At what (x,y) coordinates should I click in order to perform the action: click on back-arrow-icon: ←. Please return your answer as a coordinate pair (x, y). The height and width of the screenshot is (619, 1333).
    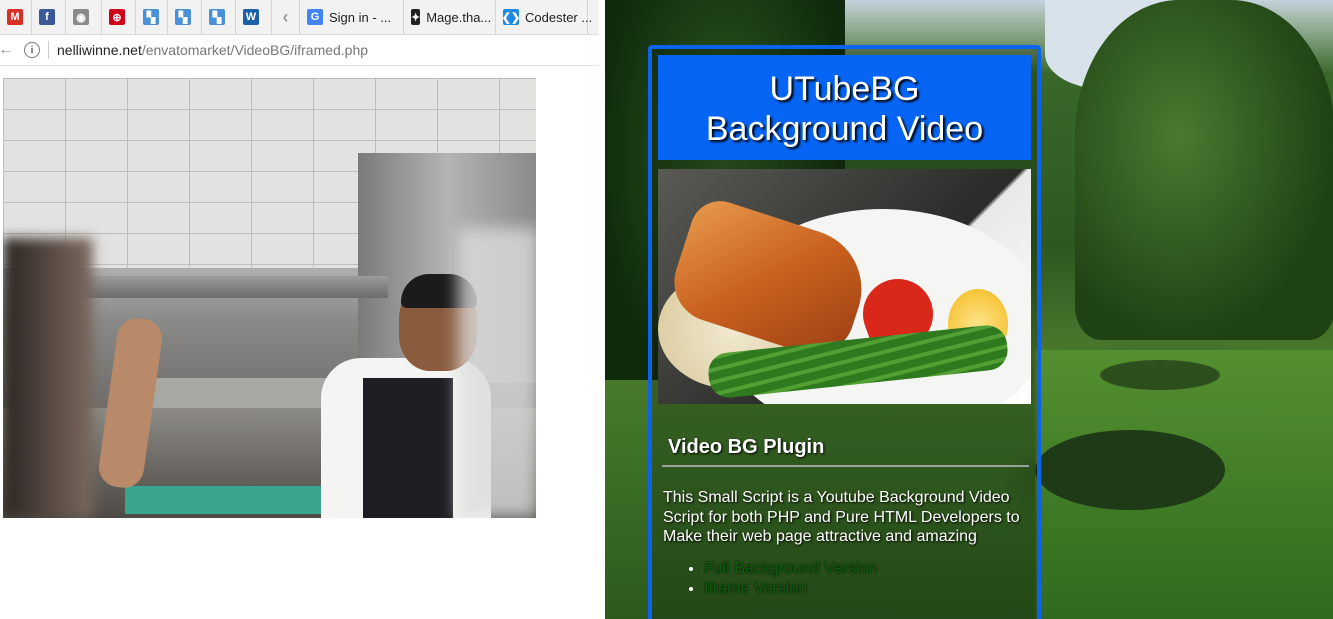
    Looking at the image, I should click on (7, 50).